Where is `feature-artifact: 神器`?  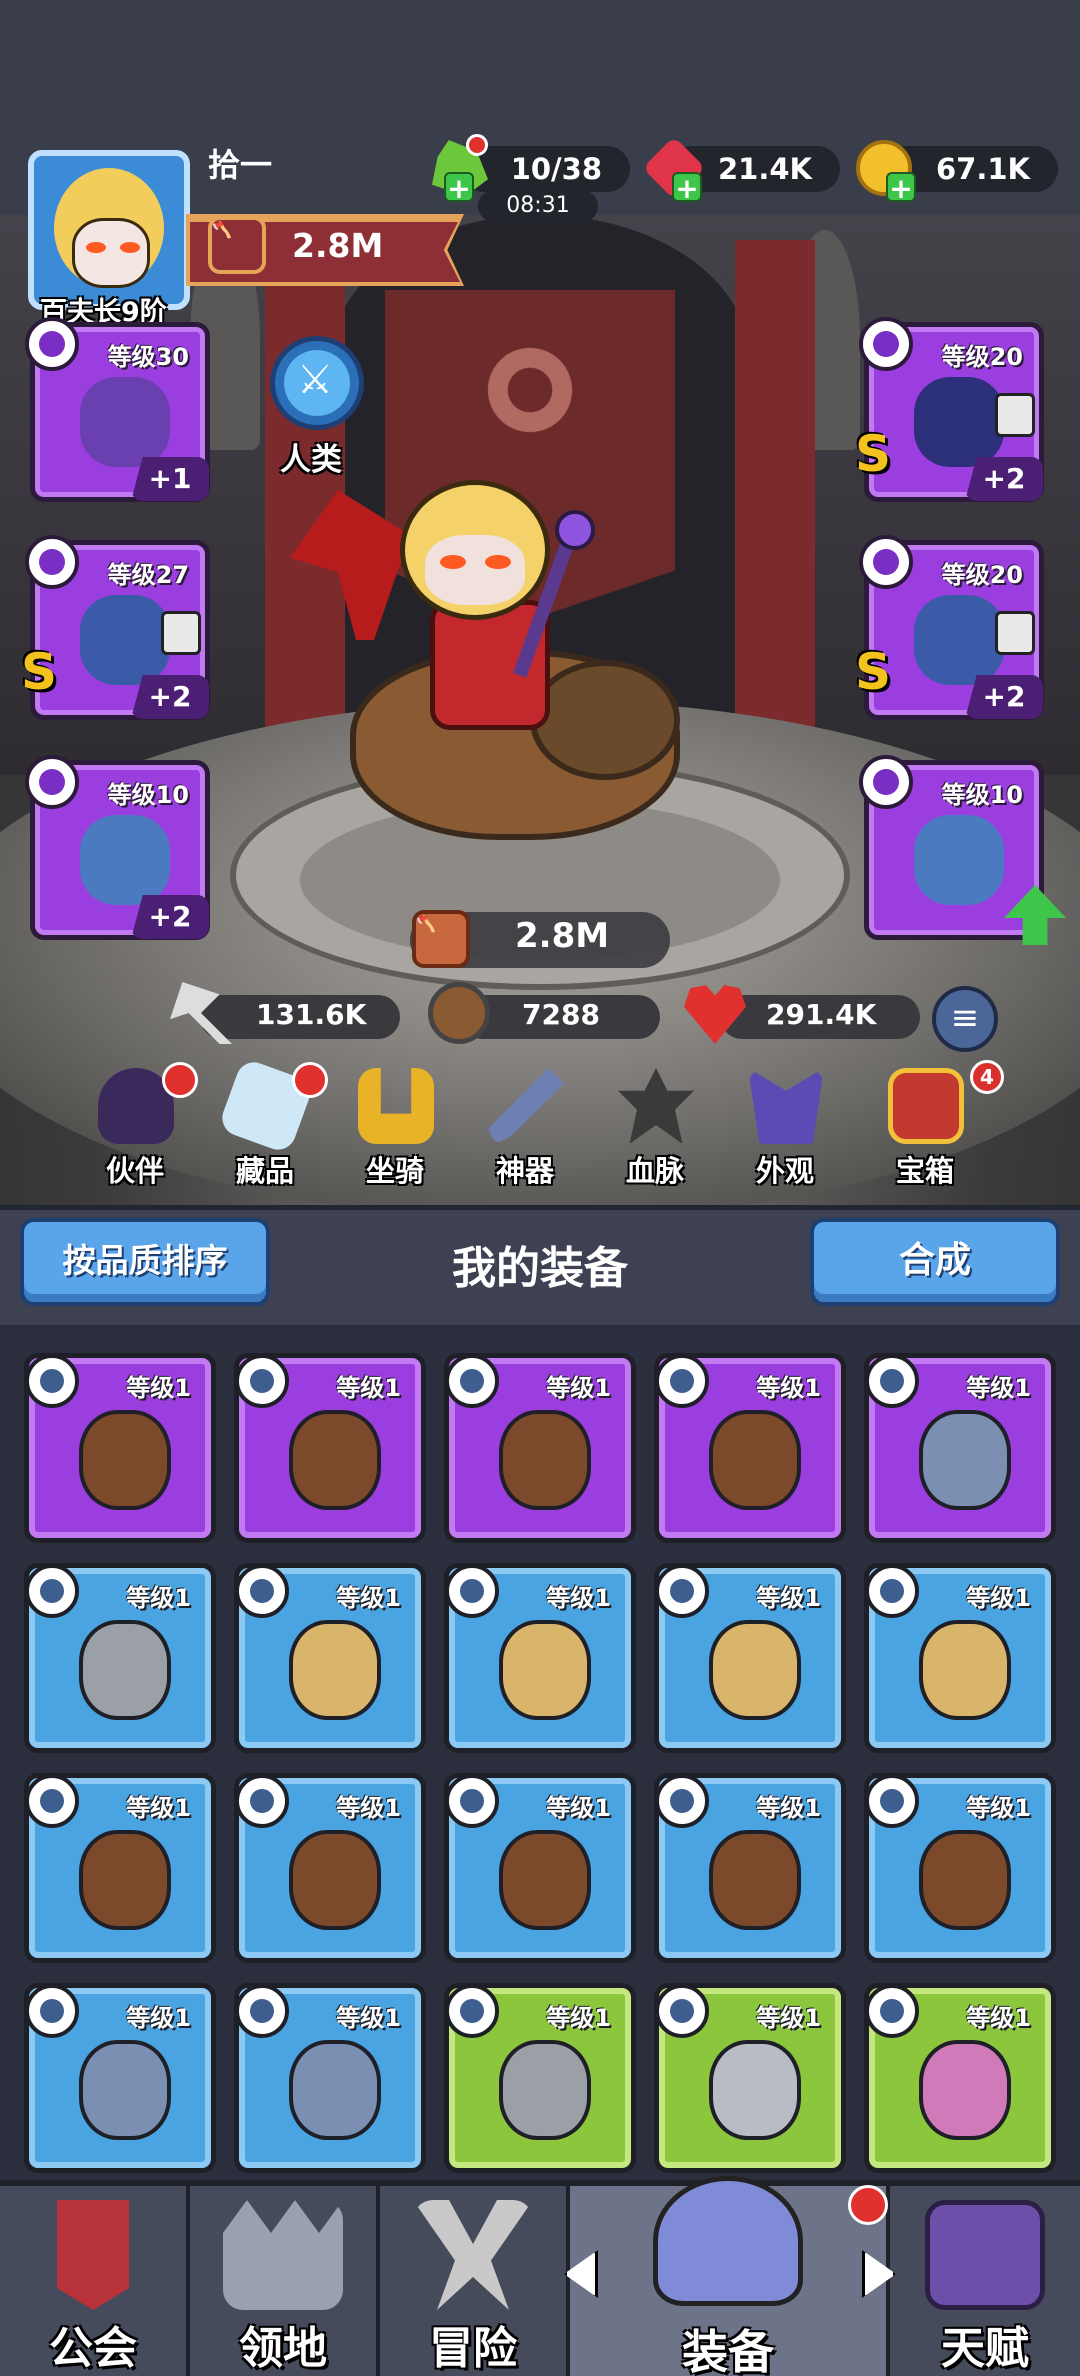
feature-artifact: 神器 is located at coordinates (525, 1133).